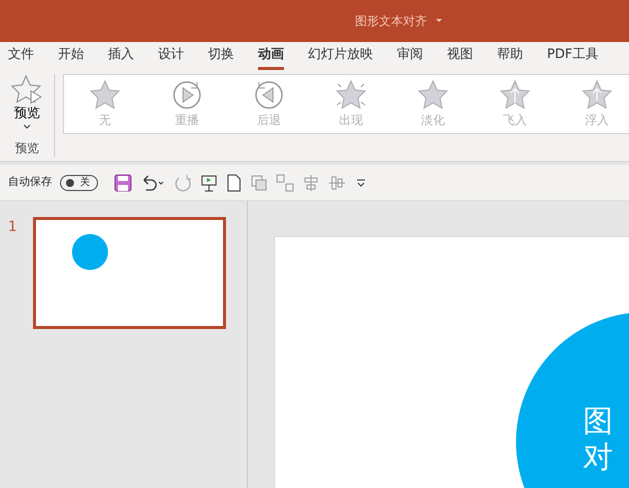  What do you see at coordinates (21, 57) in the screenshot?
I see `ribbon-tab: 文件` at bounding box center [21, 57].